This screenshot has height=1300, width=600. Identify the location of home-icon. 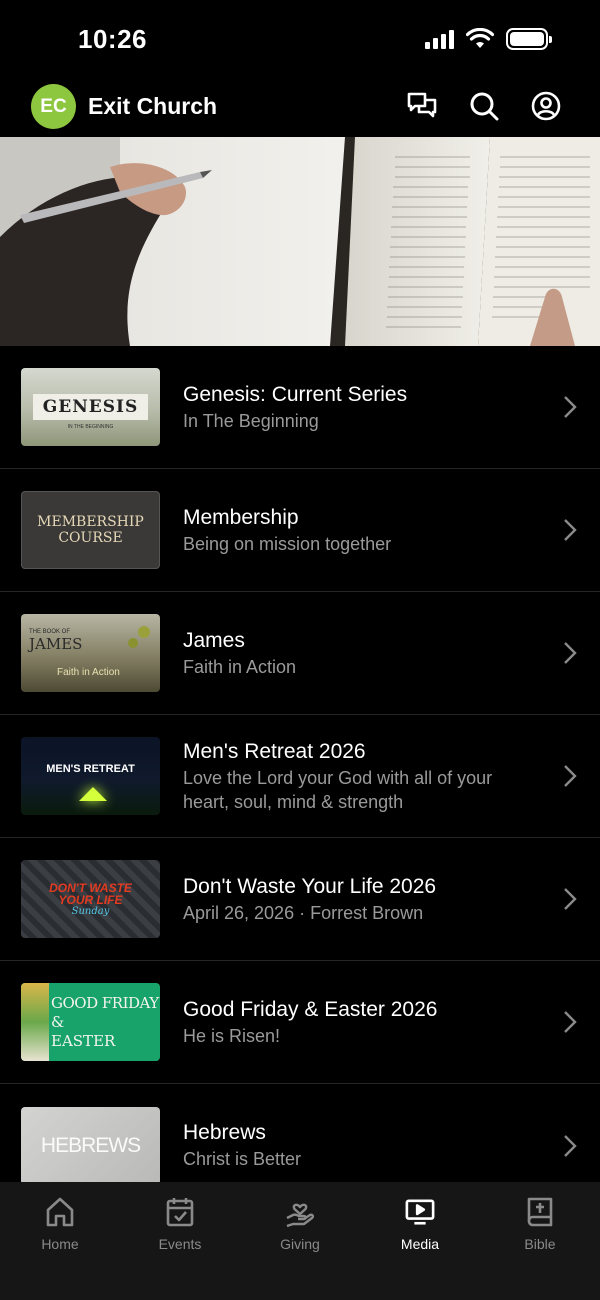
(60, 1212).